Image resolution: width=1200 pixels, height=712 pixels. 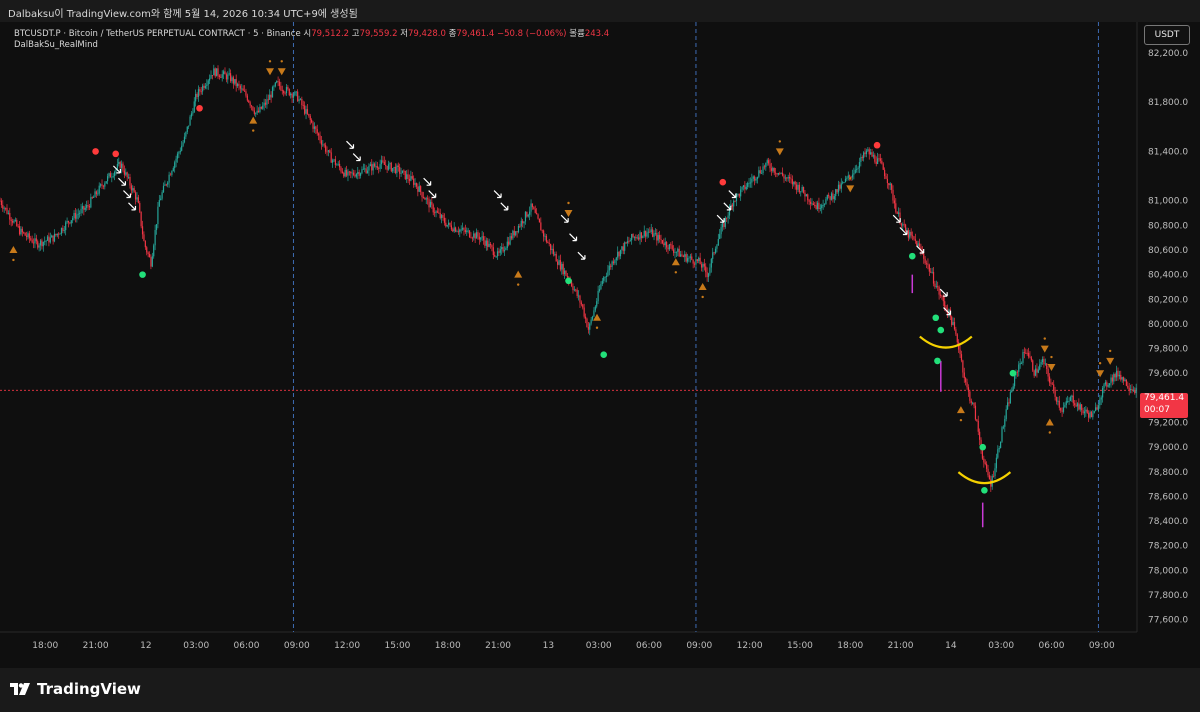 What do you see at coordinates (45, 646) in the screenshot?
I see `time-tick-label: 18:00` at bounding box center [45, 646].